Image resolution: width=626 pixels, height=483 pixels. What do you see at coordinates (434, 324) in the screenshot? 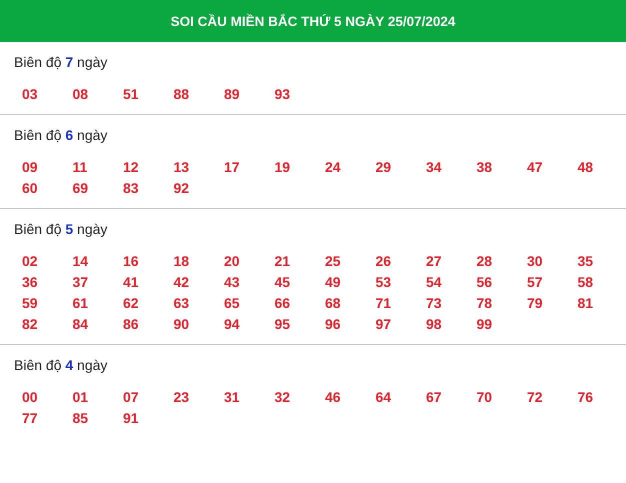
I see `lottery-number: 98` at bounding box center [434, 324].